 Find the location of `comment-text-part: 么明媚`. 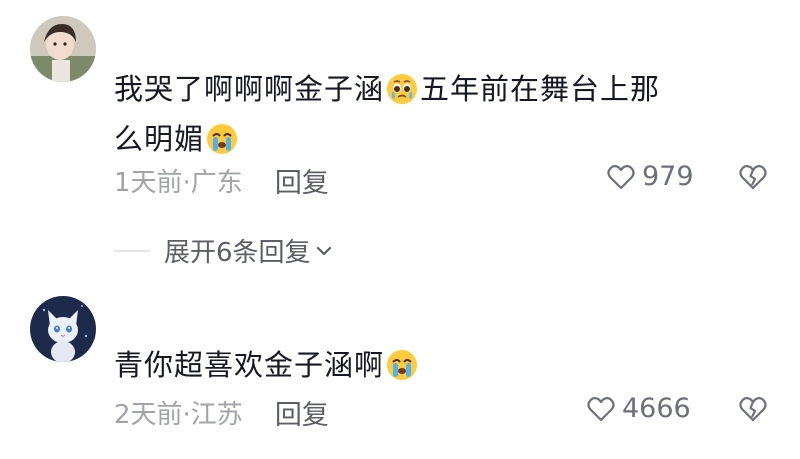

comment-text-part: 么明媚 is located at coordinates (159, 139).